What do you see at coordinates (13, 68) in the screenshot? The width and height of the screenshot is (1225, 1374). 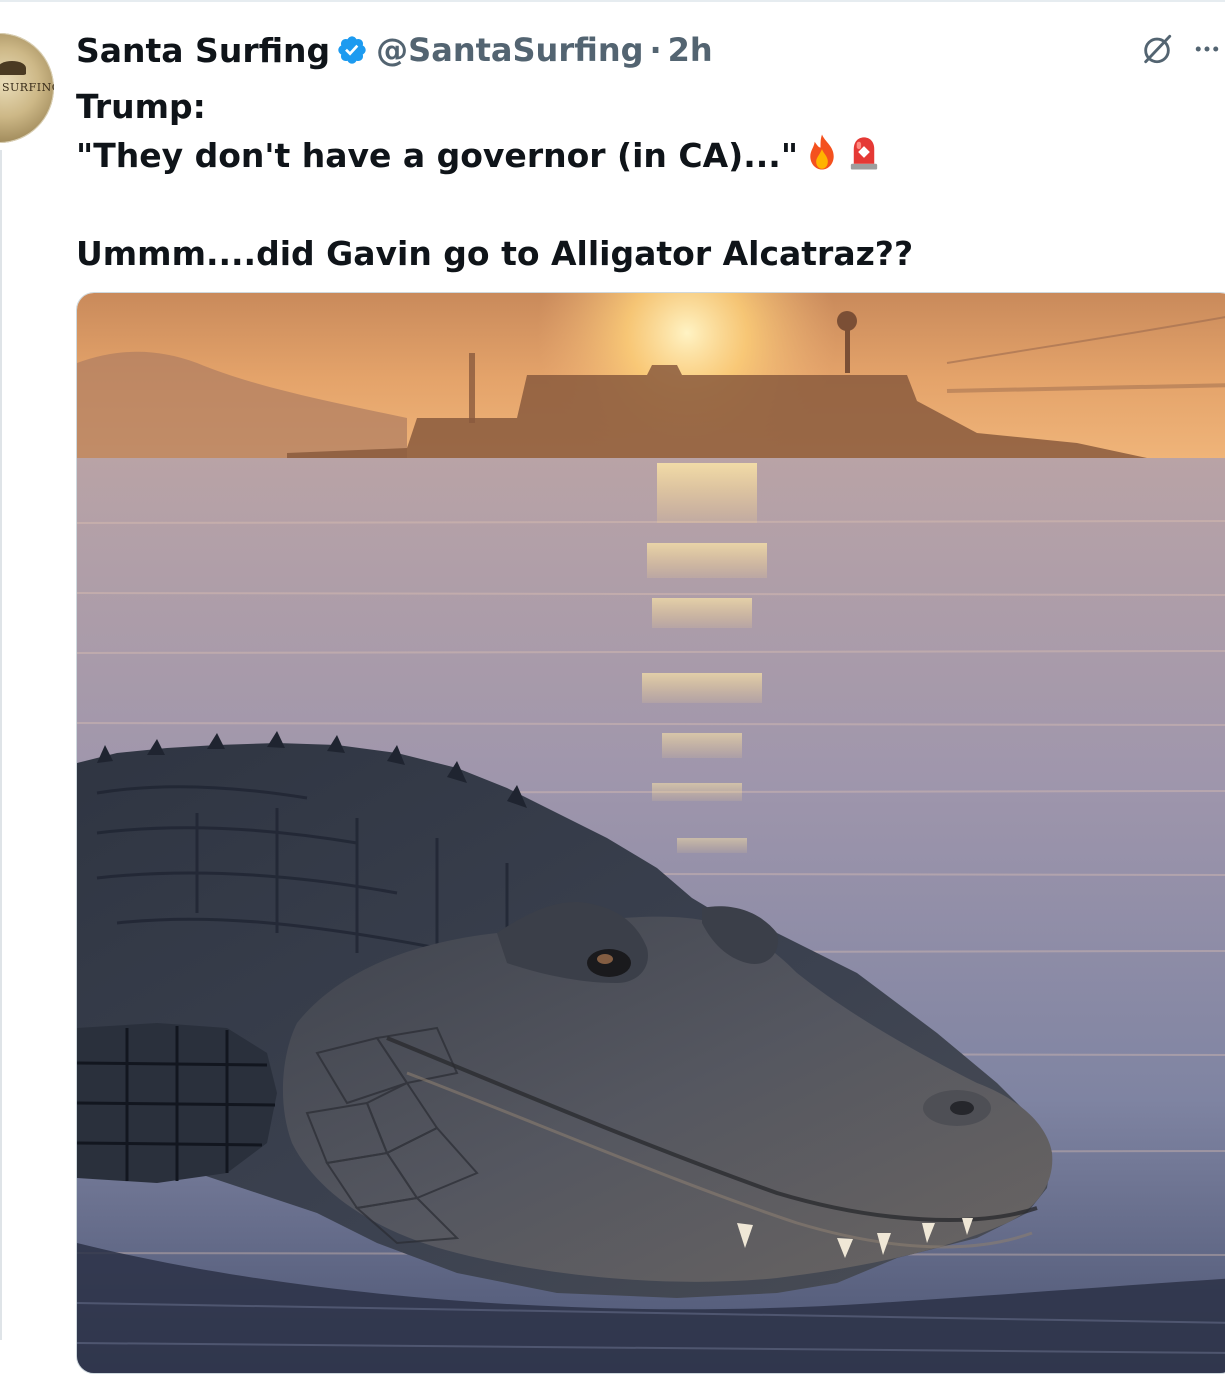 I see `avatar-logo-mark` at bounding box center [13, 68].